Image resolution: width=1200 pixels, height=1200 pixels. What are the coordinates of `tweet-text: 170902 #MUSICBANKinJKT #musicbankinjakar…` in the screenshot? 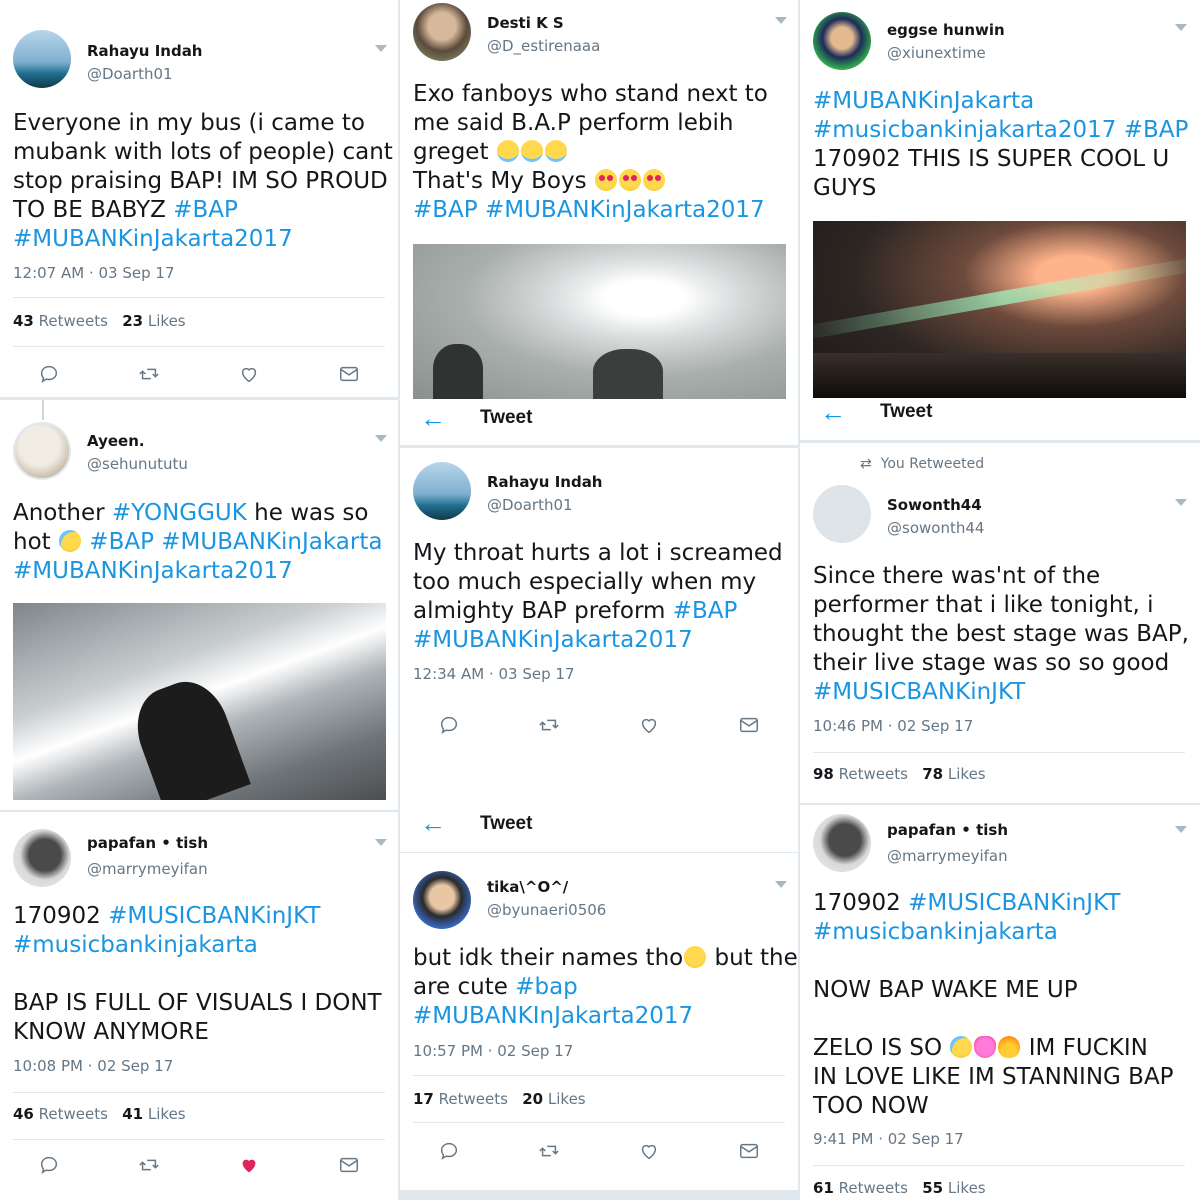 It's located at (993, 1004).